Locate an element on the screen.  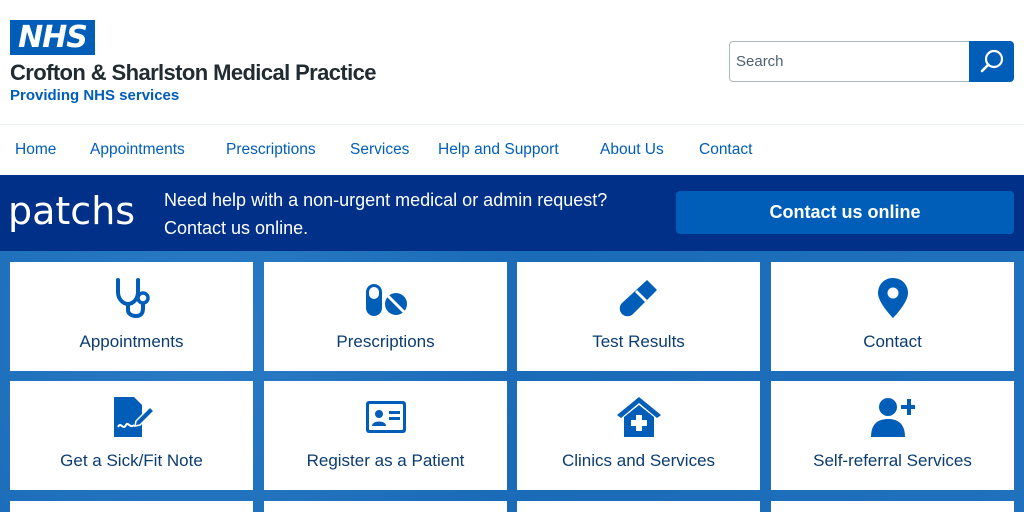
patchs-logo: patchs is located at coordinates (72, 211).